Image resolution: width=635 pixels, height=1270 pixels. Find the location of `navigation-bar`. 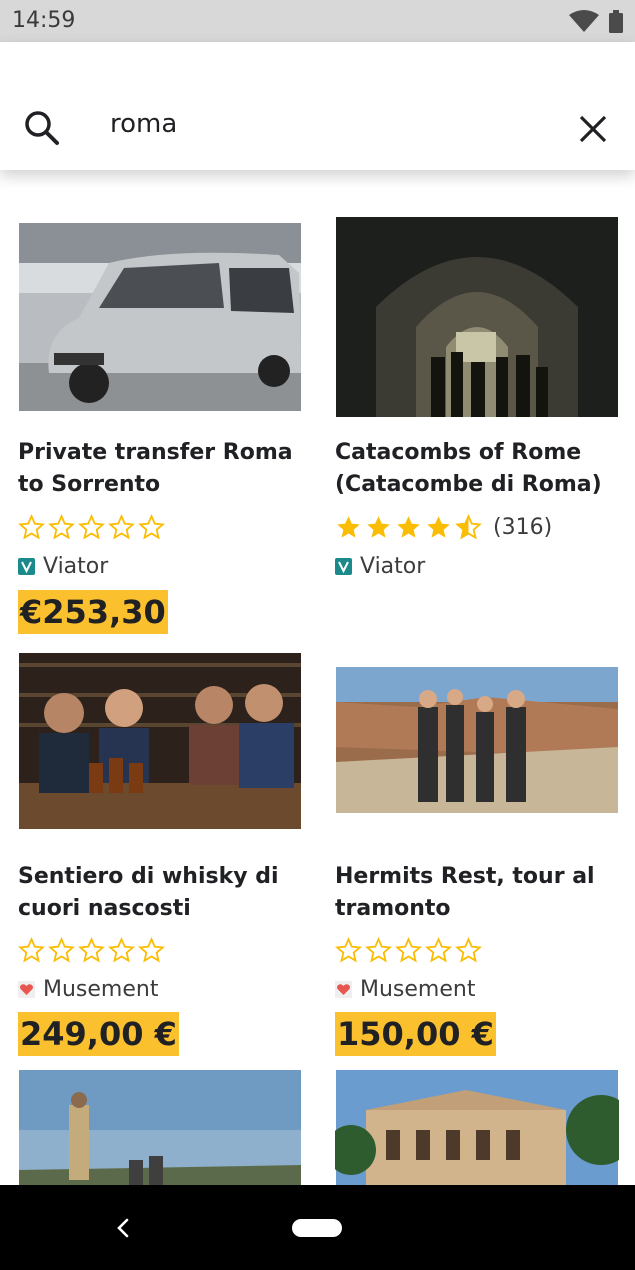

navigation-bar is located at coordinates (317, 1227).